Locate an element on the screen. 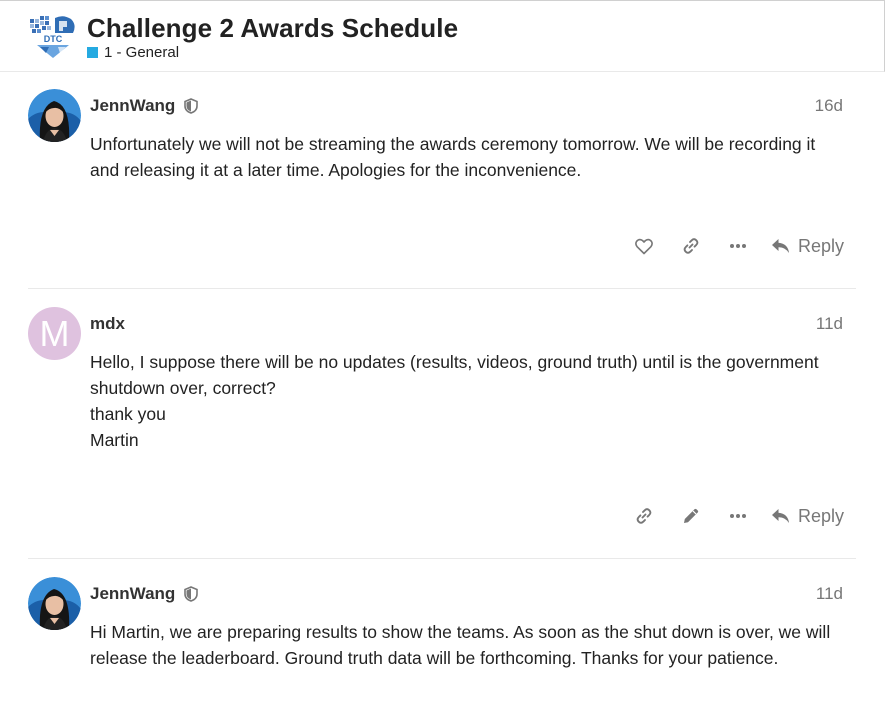 The width and height of the screenshot is (885, 706). avatar: M is located at coordinates (54, 333).